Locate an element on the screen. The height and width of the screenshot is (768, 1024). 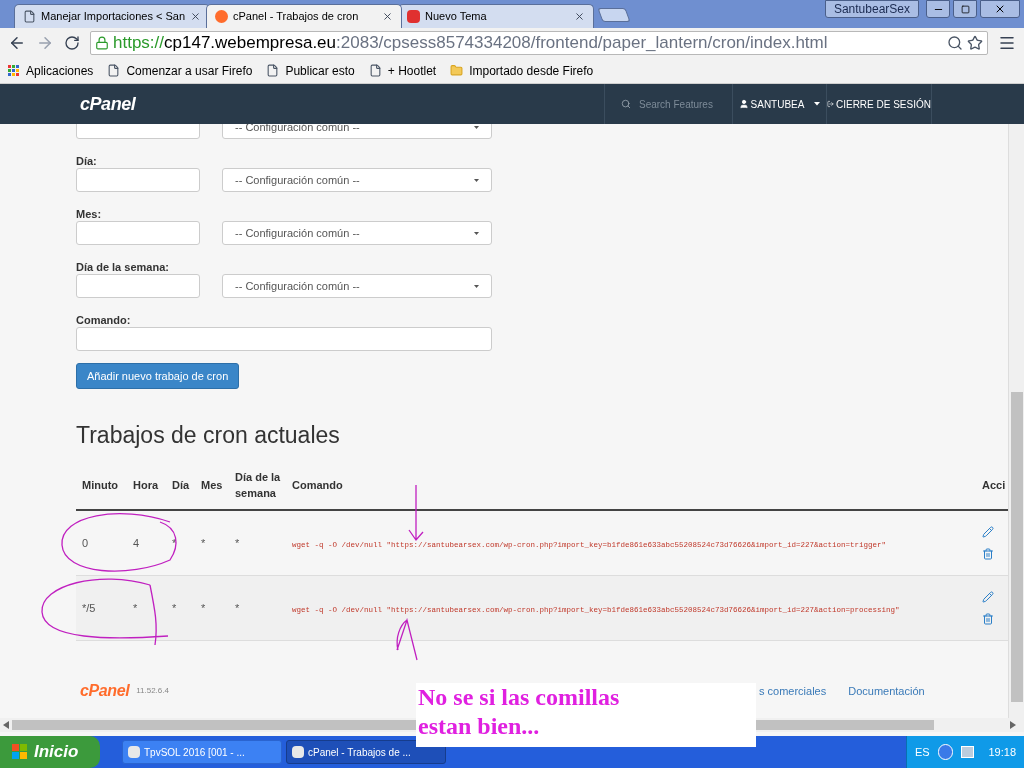
folder-icon is located at coordinates (457, 70).